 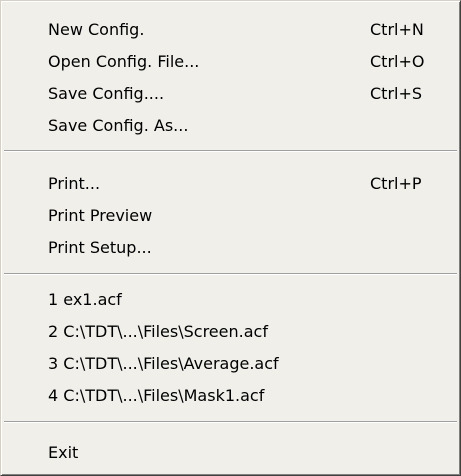 I want to click on menu-item-print: Print... Ctrl+P, so click(x=230, y=184).